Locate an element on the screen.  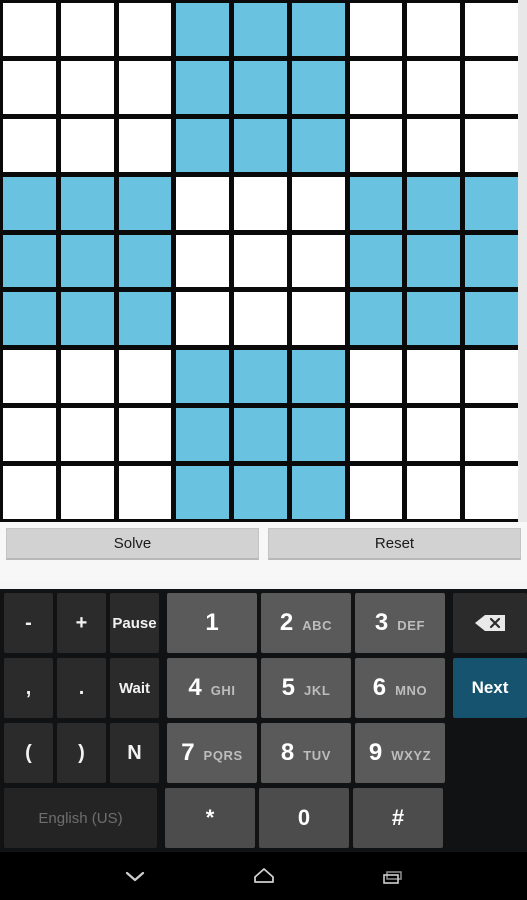
key-5: 5 JKL is located at coordinates (306, 688).